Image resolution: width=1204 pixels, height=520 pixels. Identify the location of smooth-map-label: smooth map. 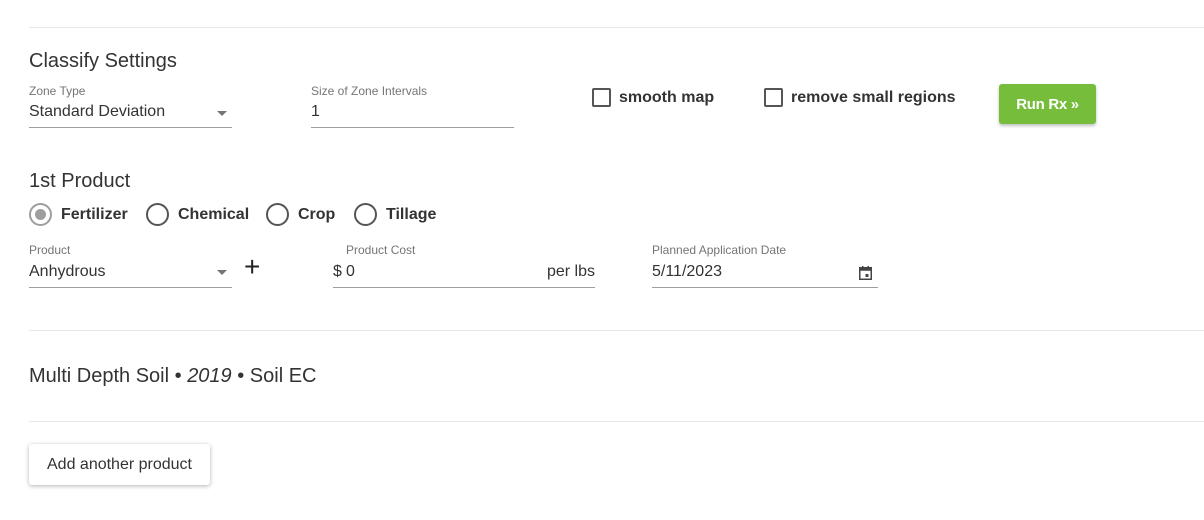
(666, 98).